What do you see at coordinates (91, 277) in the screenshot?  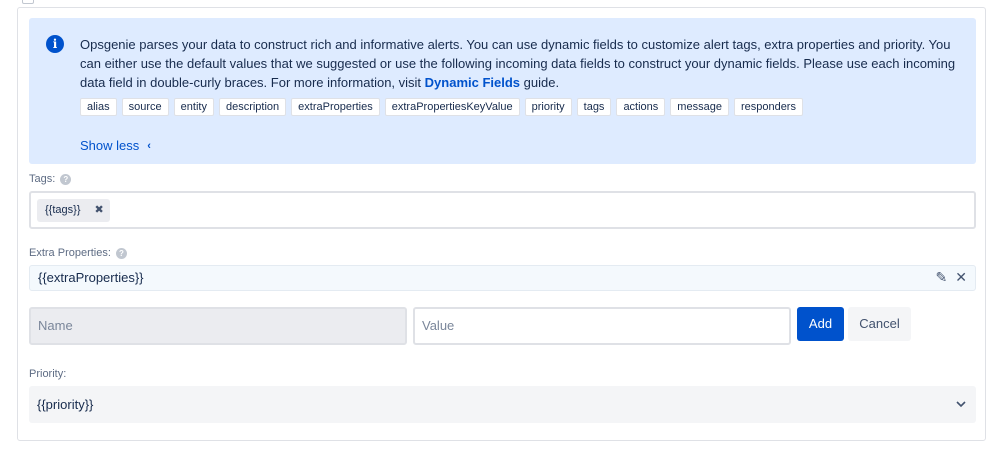 I see `extra-property-value: {{extraProperties}}` at bounding box center [91, 277].